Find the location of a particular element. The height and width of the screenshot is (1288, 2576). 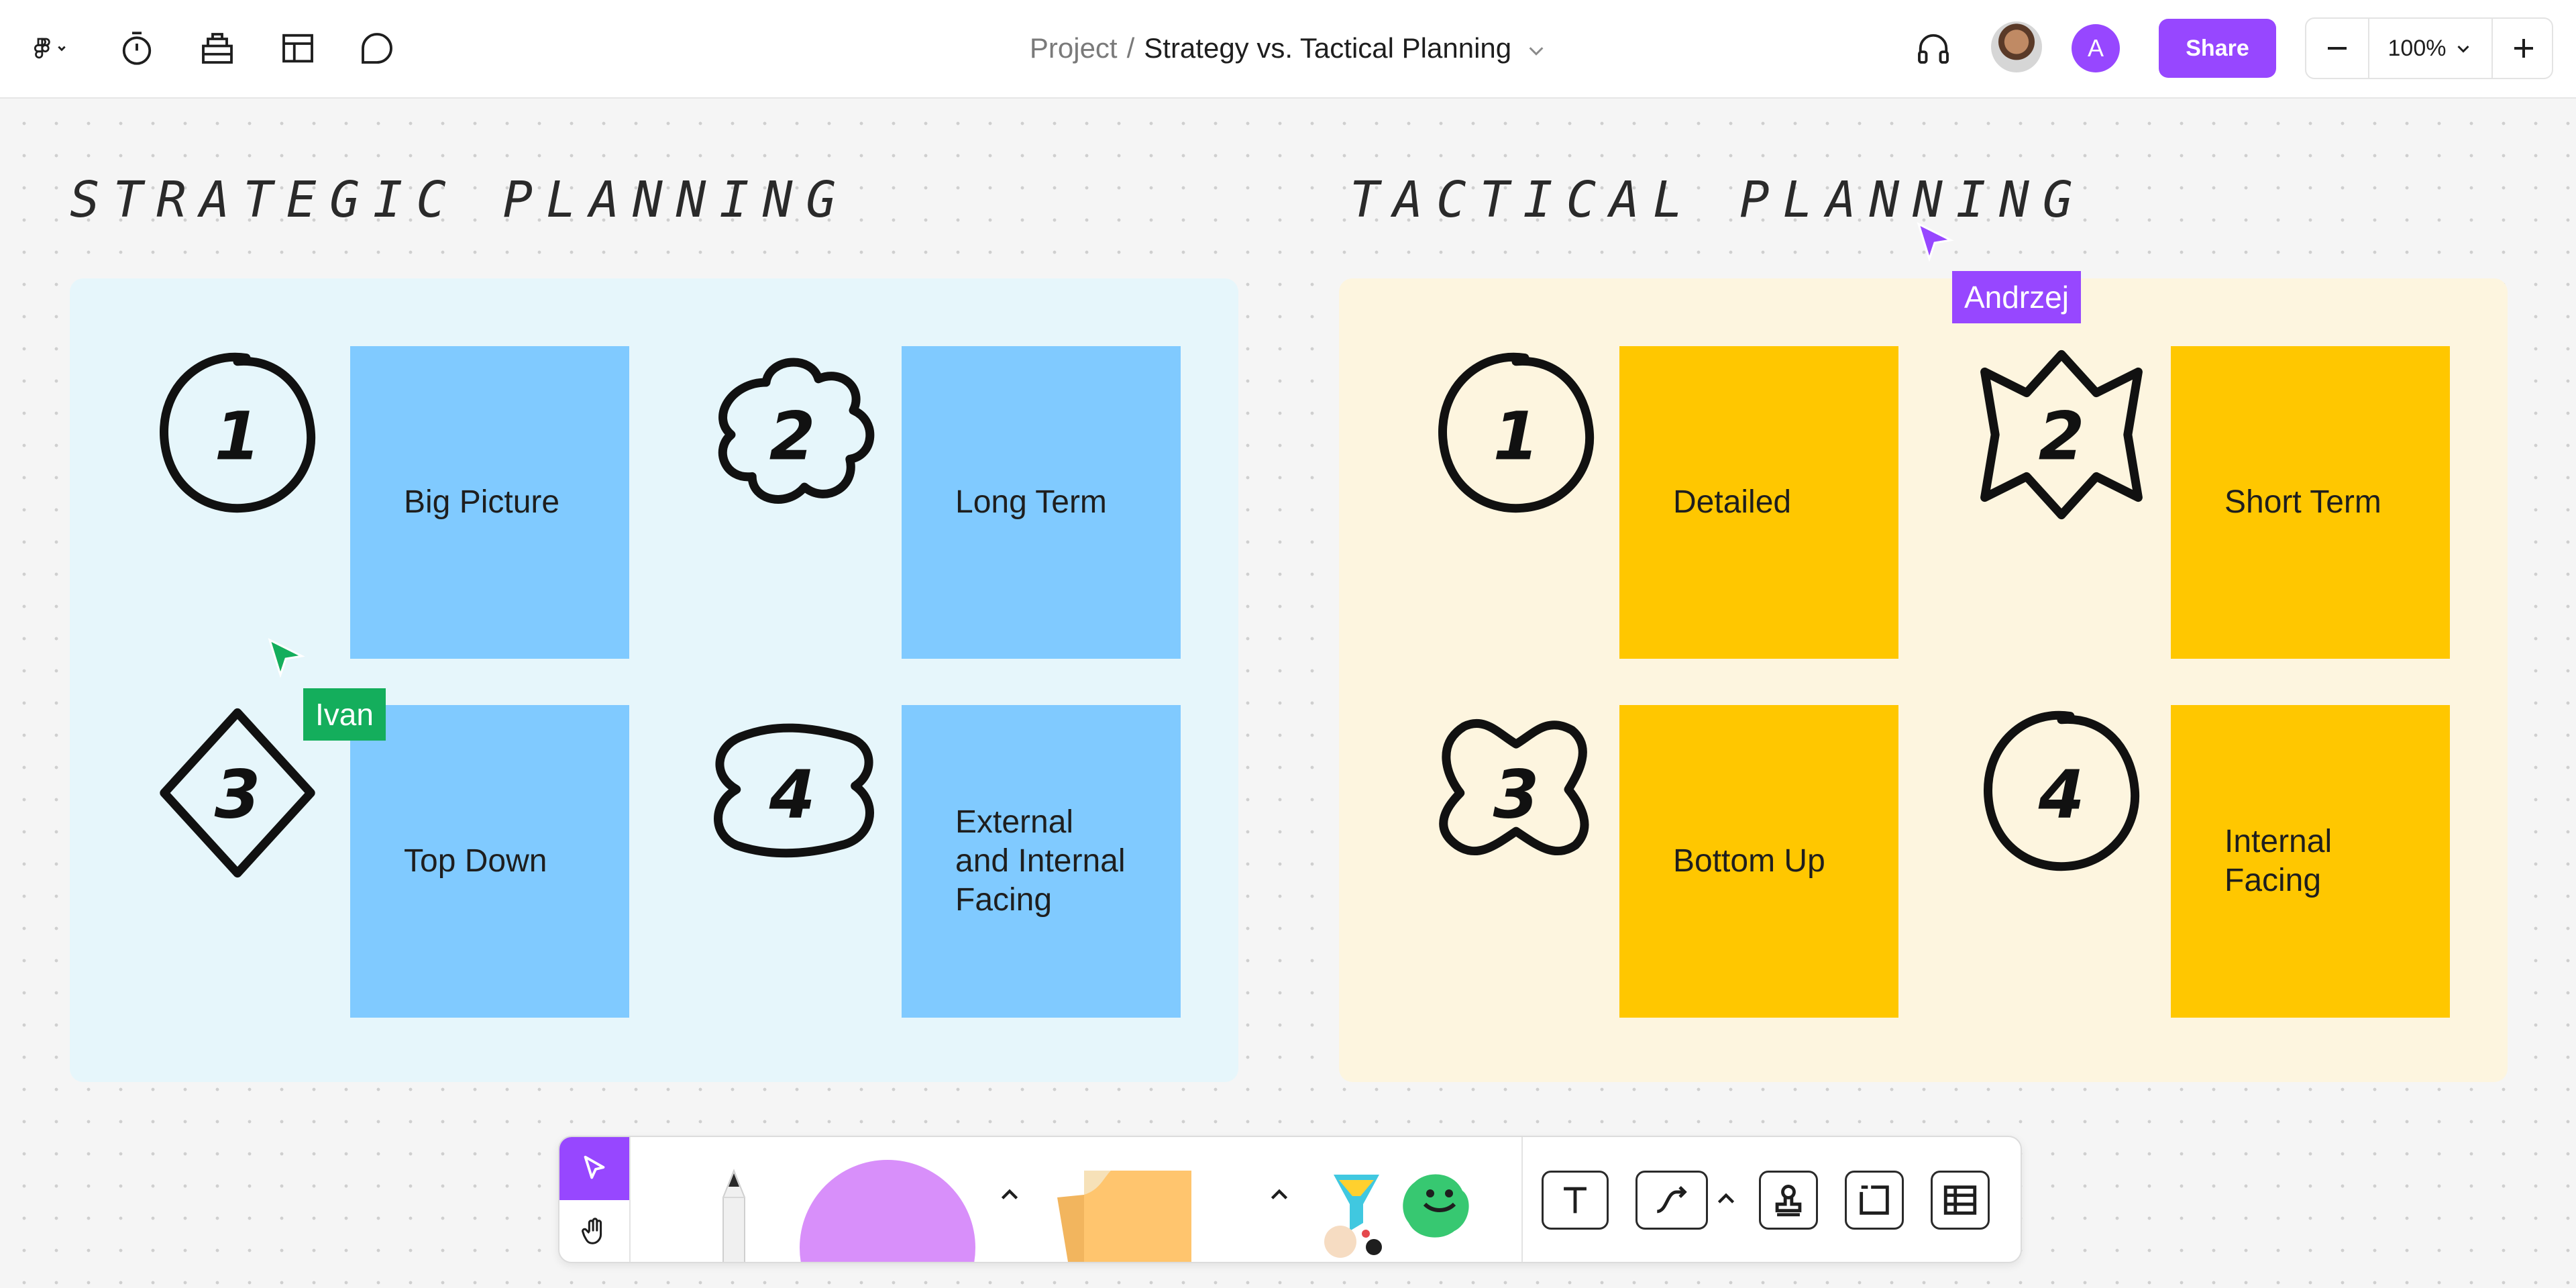

figma-menu-icon is located at coordinates (50, 48).